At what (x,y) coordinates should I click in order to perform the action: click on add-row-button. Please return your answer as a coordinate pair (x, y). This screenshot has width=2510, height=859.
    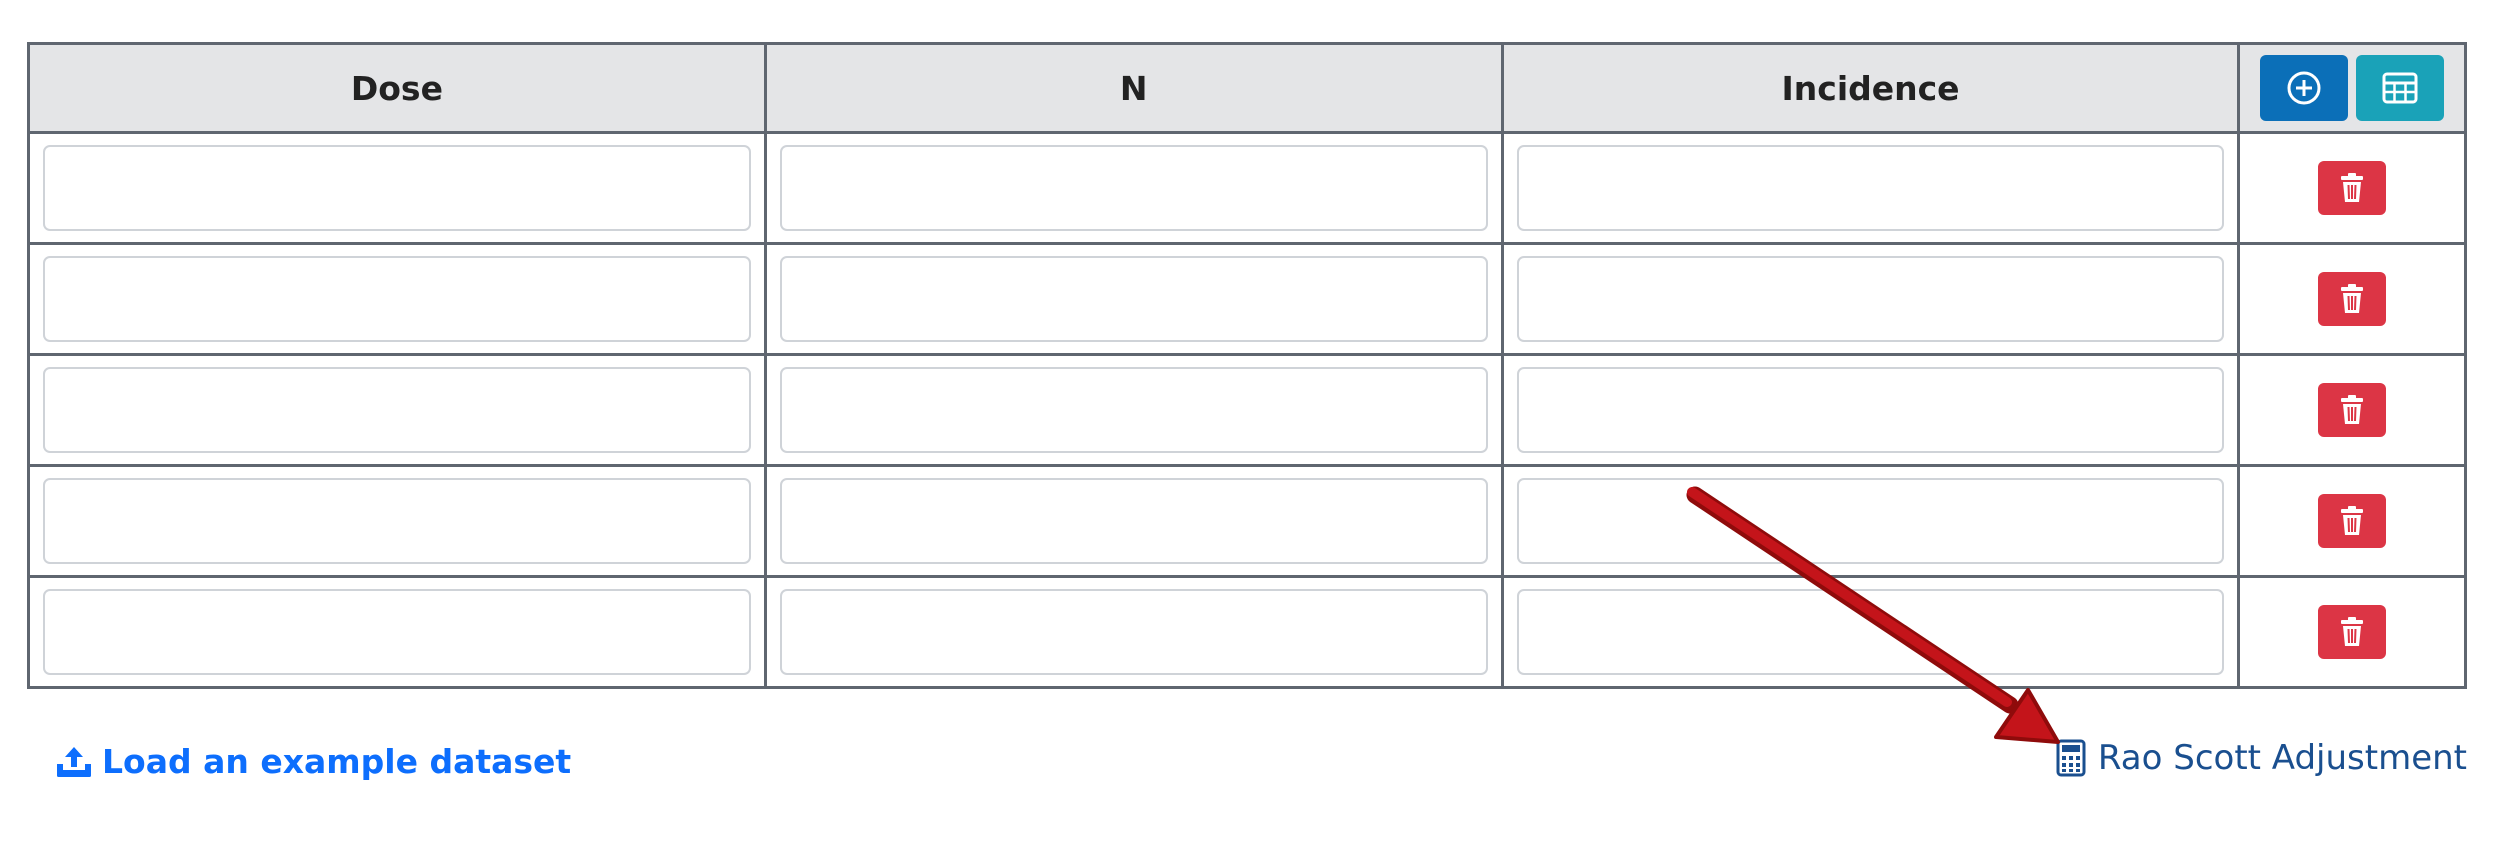
    Looking at the image, I should click on (2304, 88).